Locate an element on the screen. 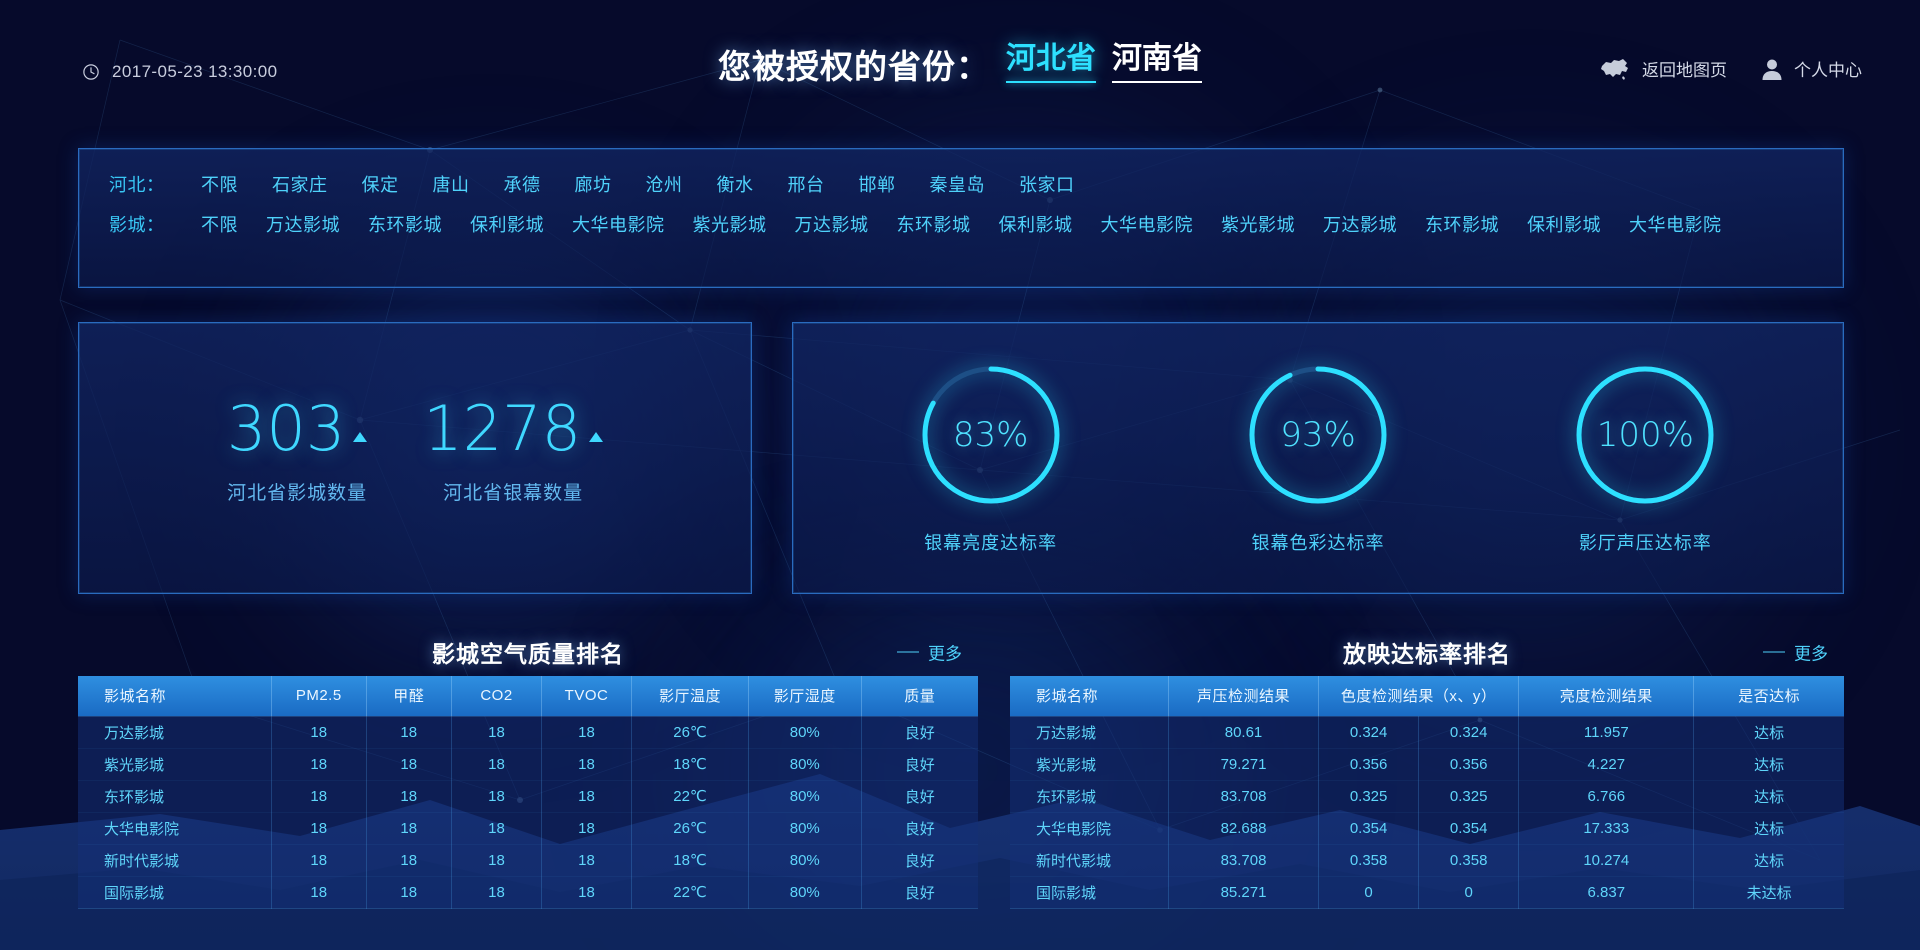 This screenshot has height=950, width=1920. table-row: 大华电影院 18 18 18 18 26℃ 80% 良好 is located at coordinates (528, 828).